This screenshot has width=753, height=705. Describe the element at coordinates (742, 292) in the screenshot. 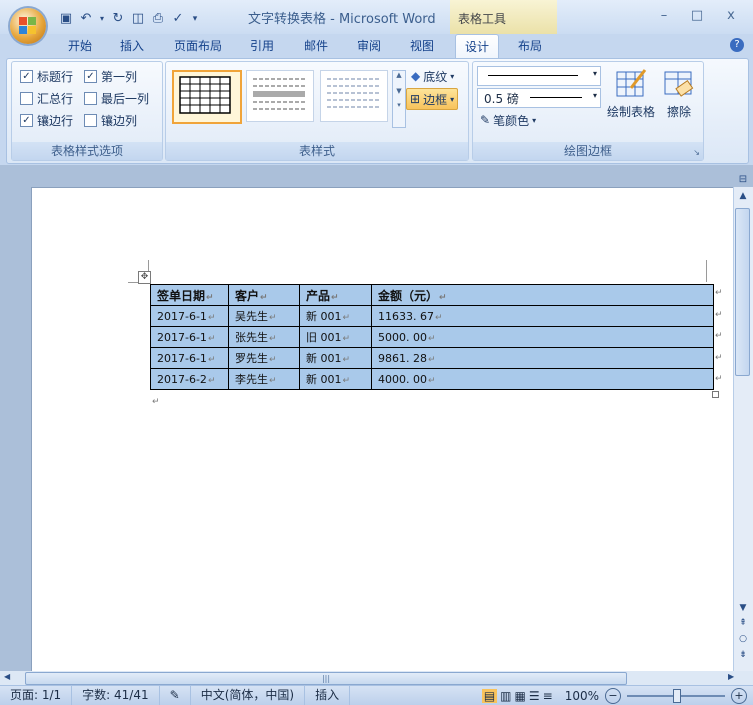

I see `vertical-scroll-thumb` at that location.